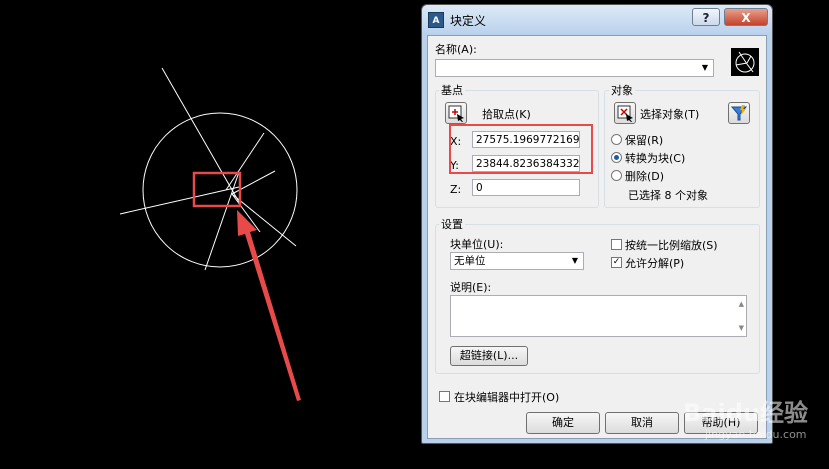 This screenshot has height=469, width=829. I want to click on name-combobox: ▼, so click(574, 68).